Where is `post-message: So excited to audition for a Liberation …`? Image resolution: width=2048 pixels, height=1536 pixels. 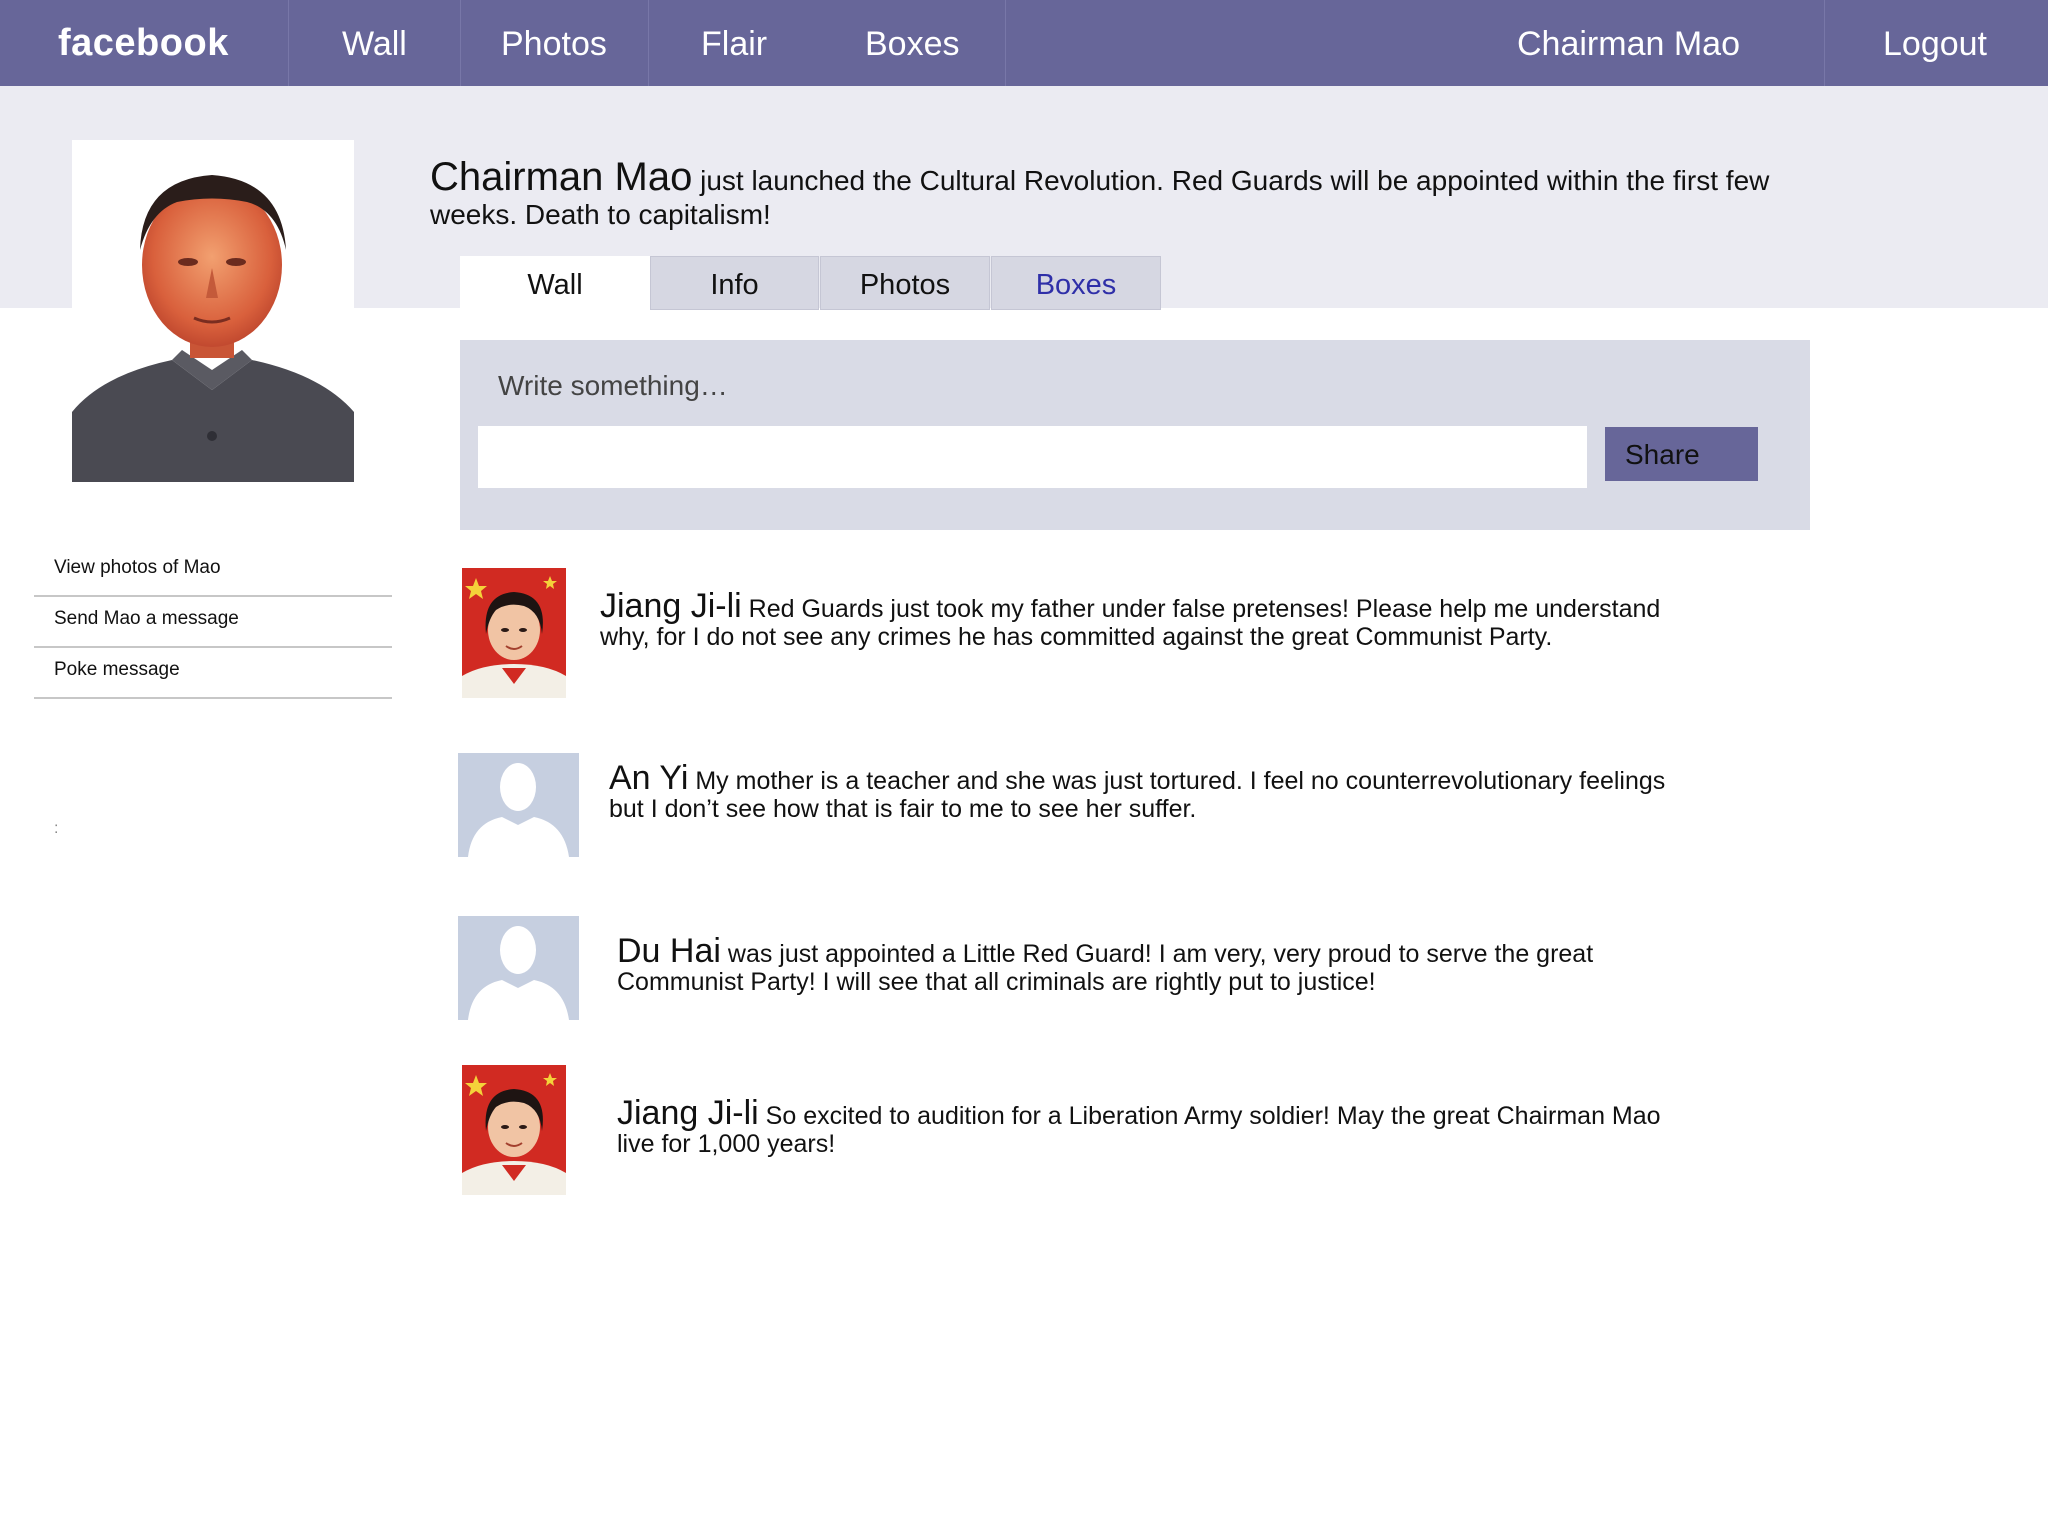
post-message: So excited to audition for a Liberation … is located at coordinates (1139, 1130).